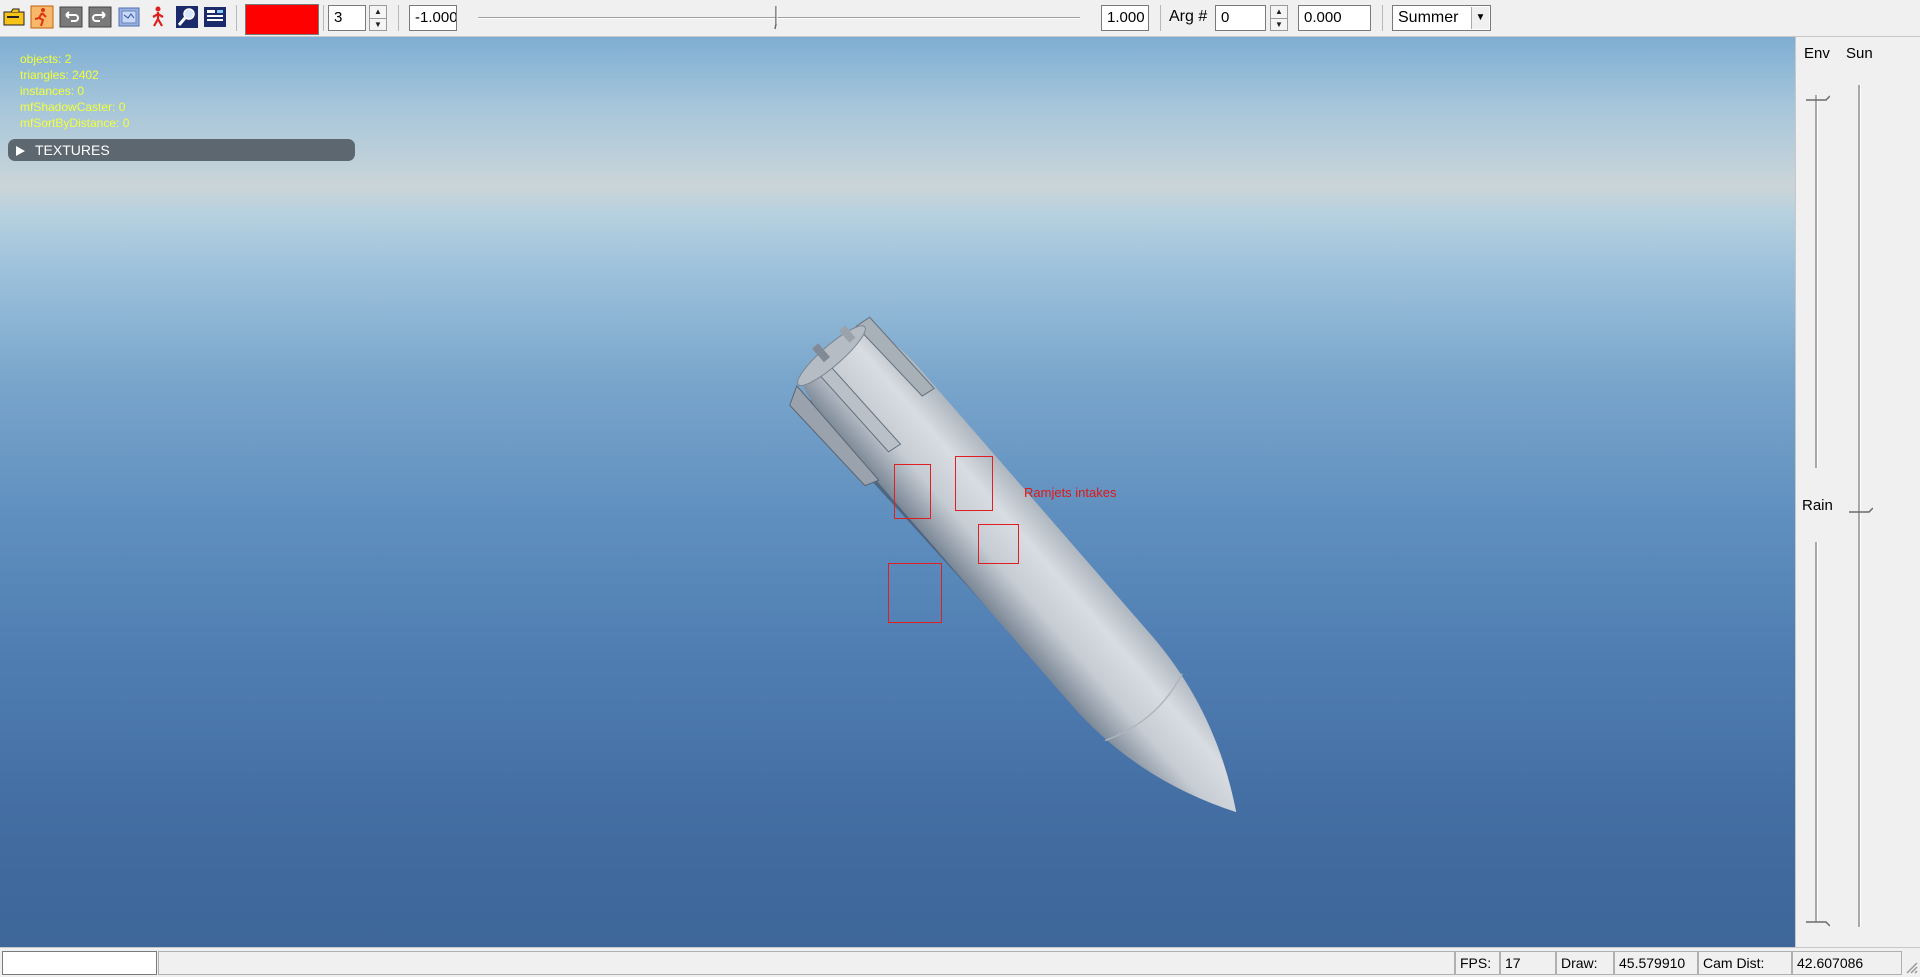 This screenshot has height=977, width=1920. I want to click on rain-slider-thumb, so click(1818, 922).